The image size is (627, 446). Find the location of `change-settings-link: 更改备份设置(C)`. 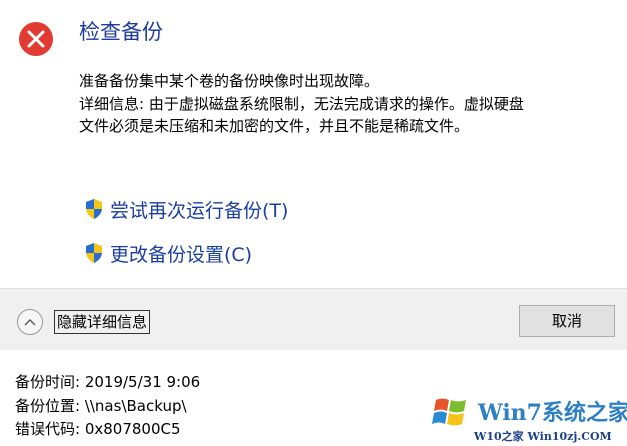

change-settings-link: 更改备份设置(C) is located at coordinates (168, 253).